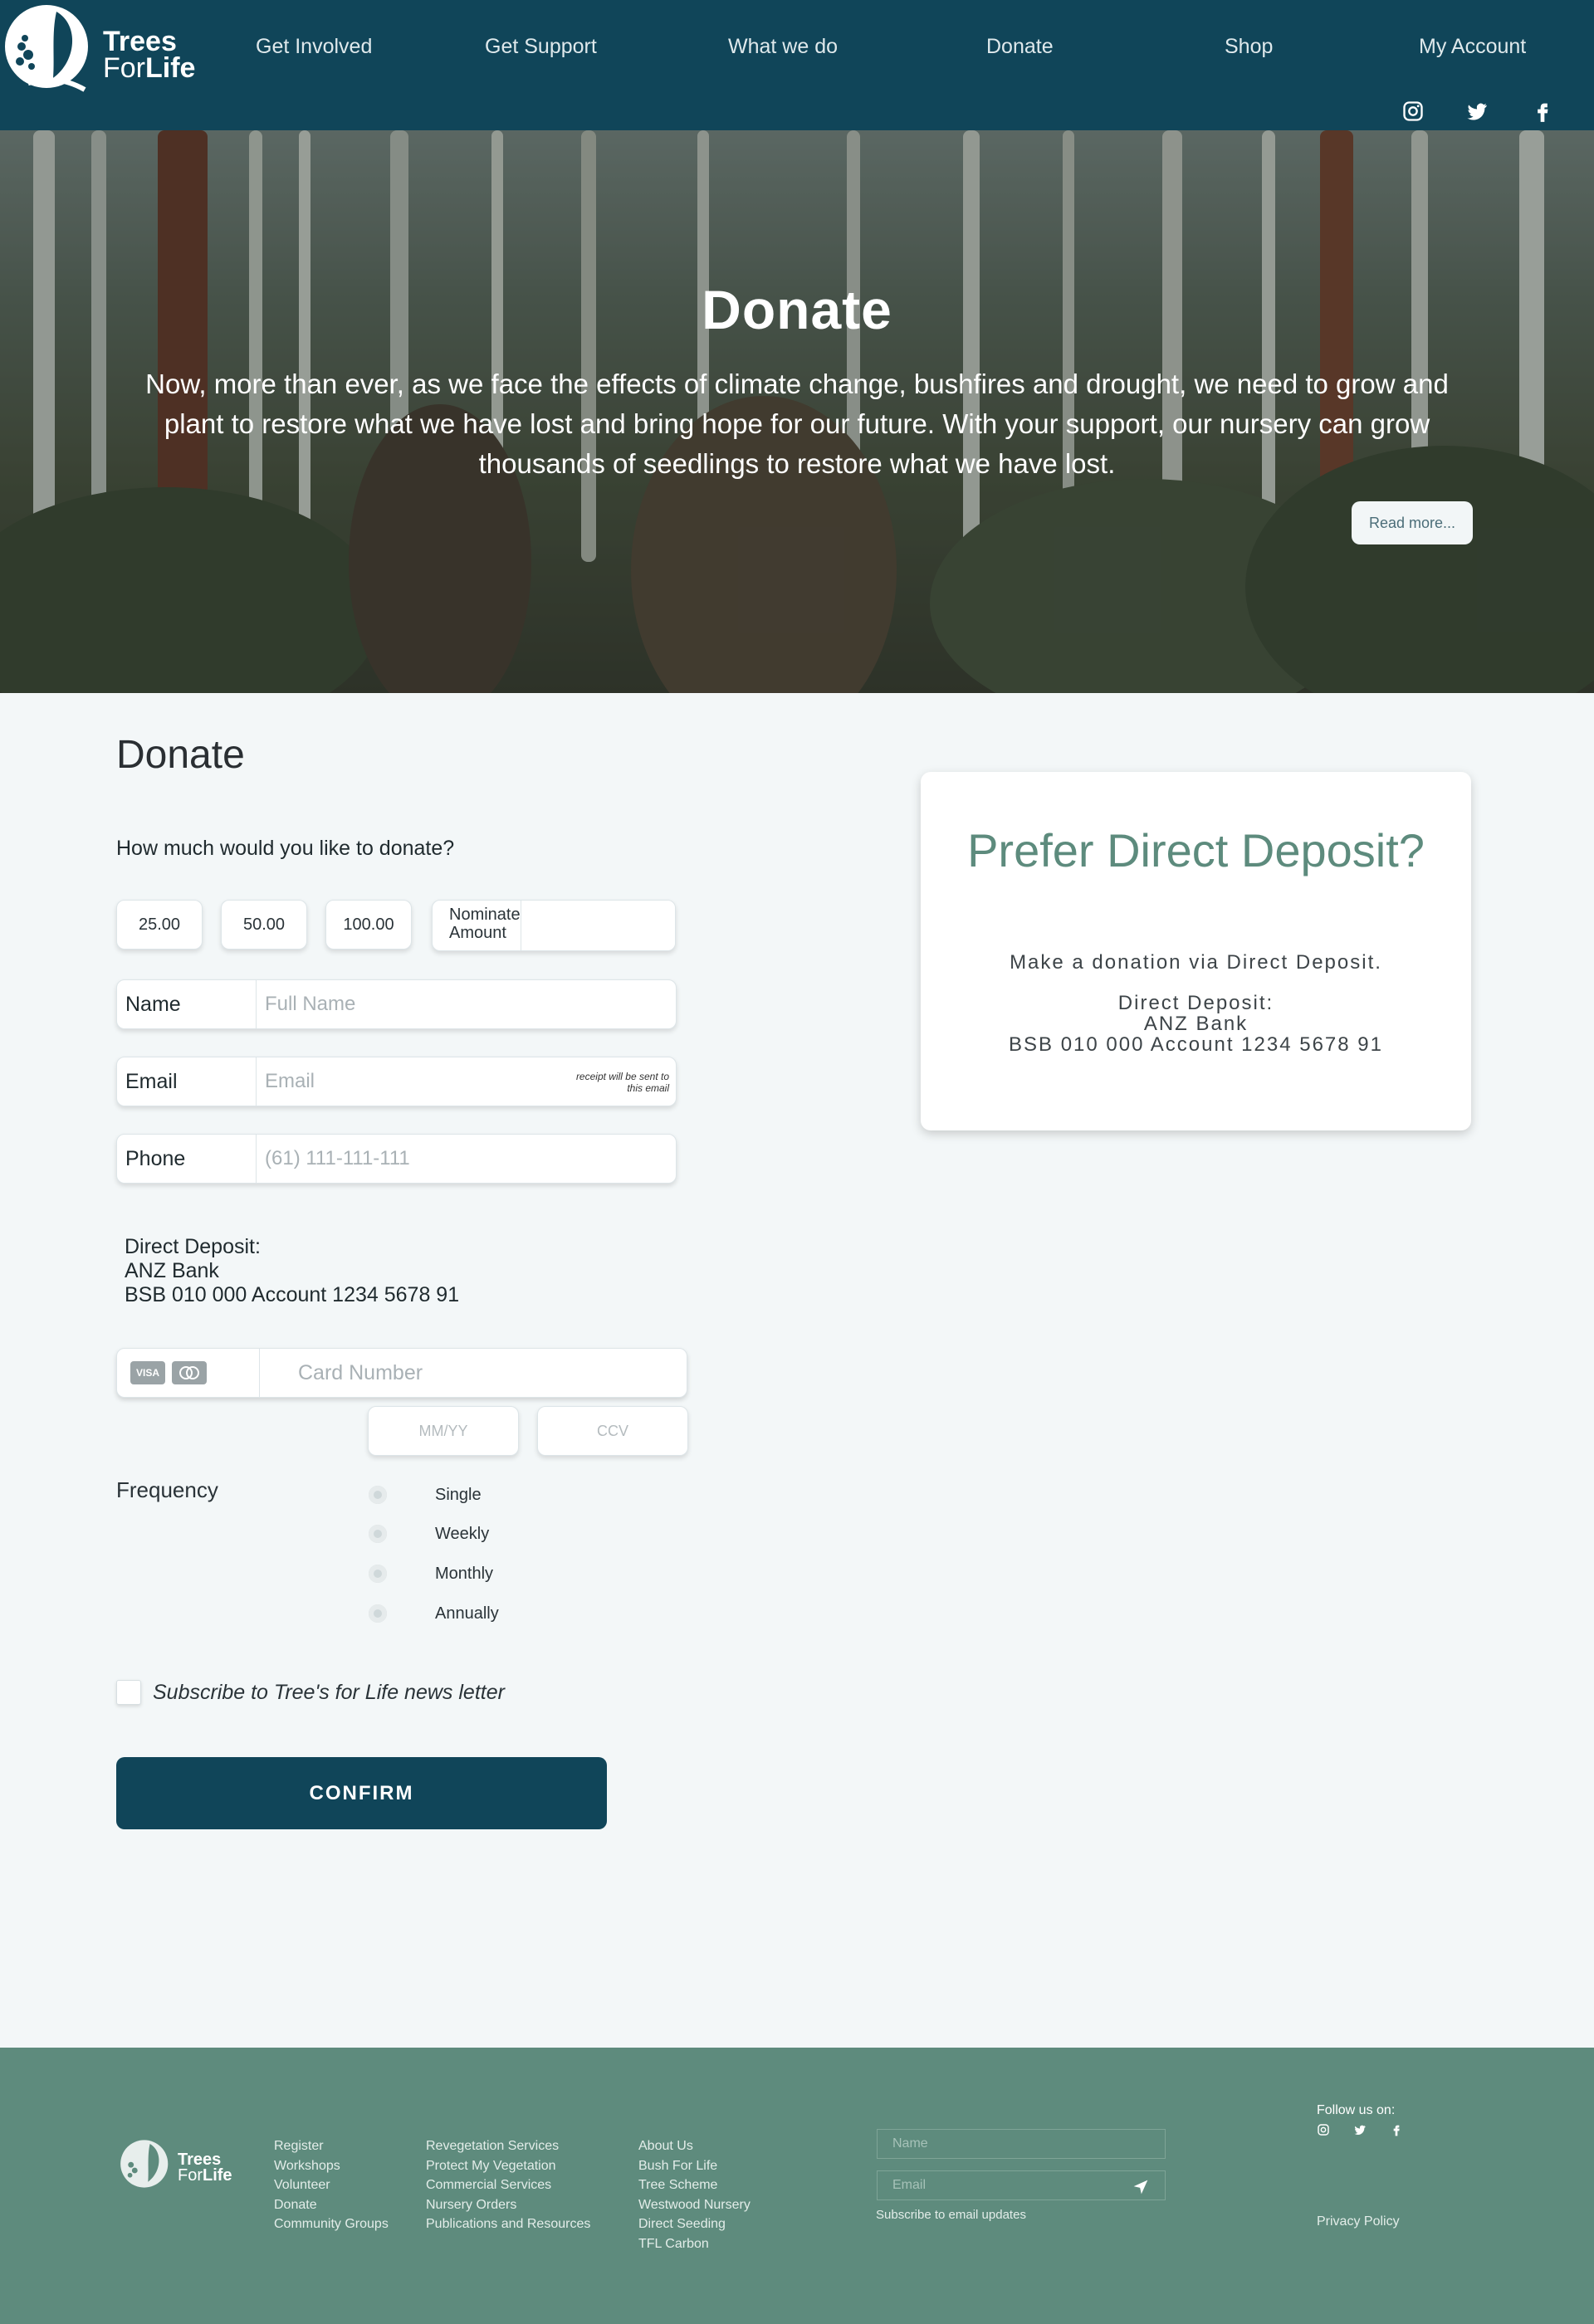 This screenshot has height=2324, width=1594. Describe the element at coordinates (1542, 111) in the screenshot. I see `facebook-icon` at that location.